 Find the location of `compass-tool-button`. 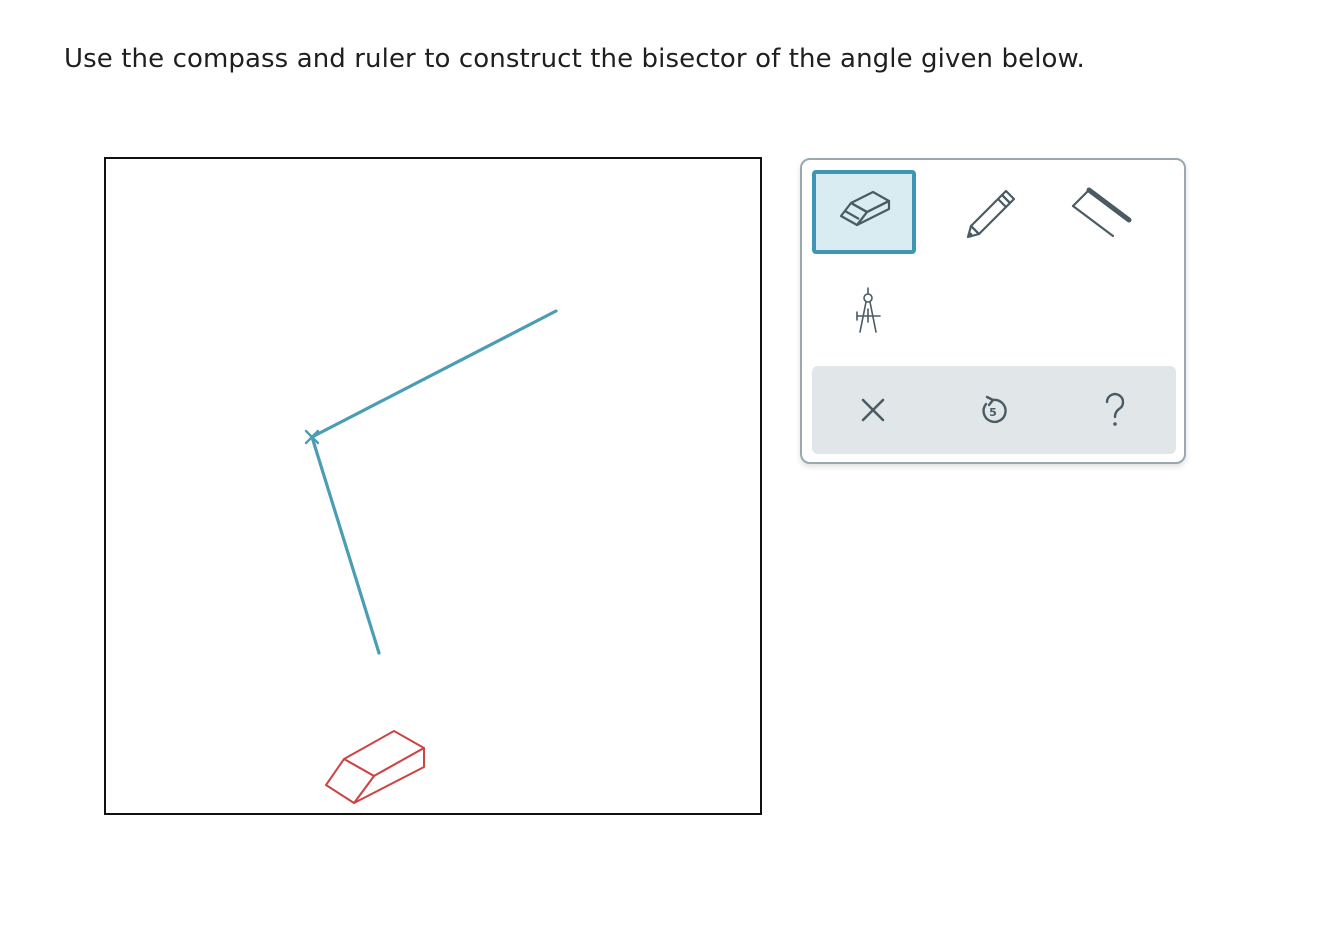

compass-tool-button is located at coordinates (868, 312).